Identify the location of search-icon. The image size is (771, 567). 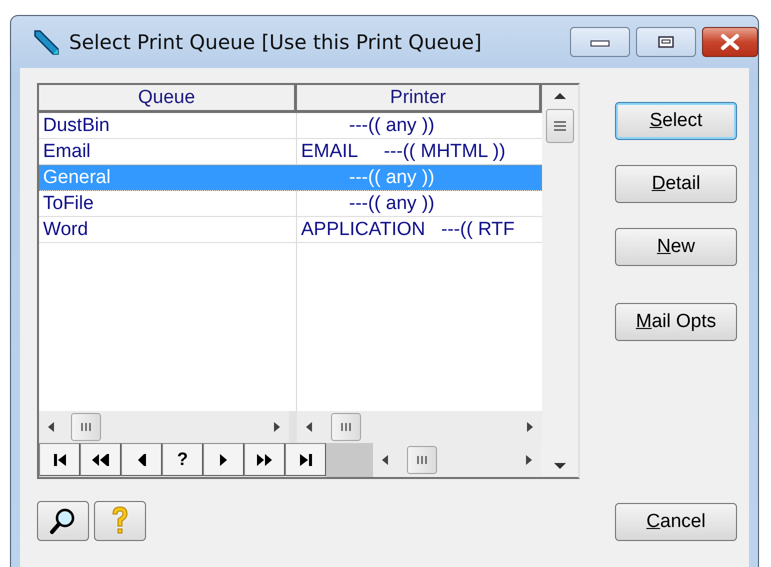
(63, 521).